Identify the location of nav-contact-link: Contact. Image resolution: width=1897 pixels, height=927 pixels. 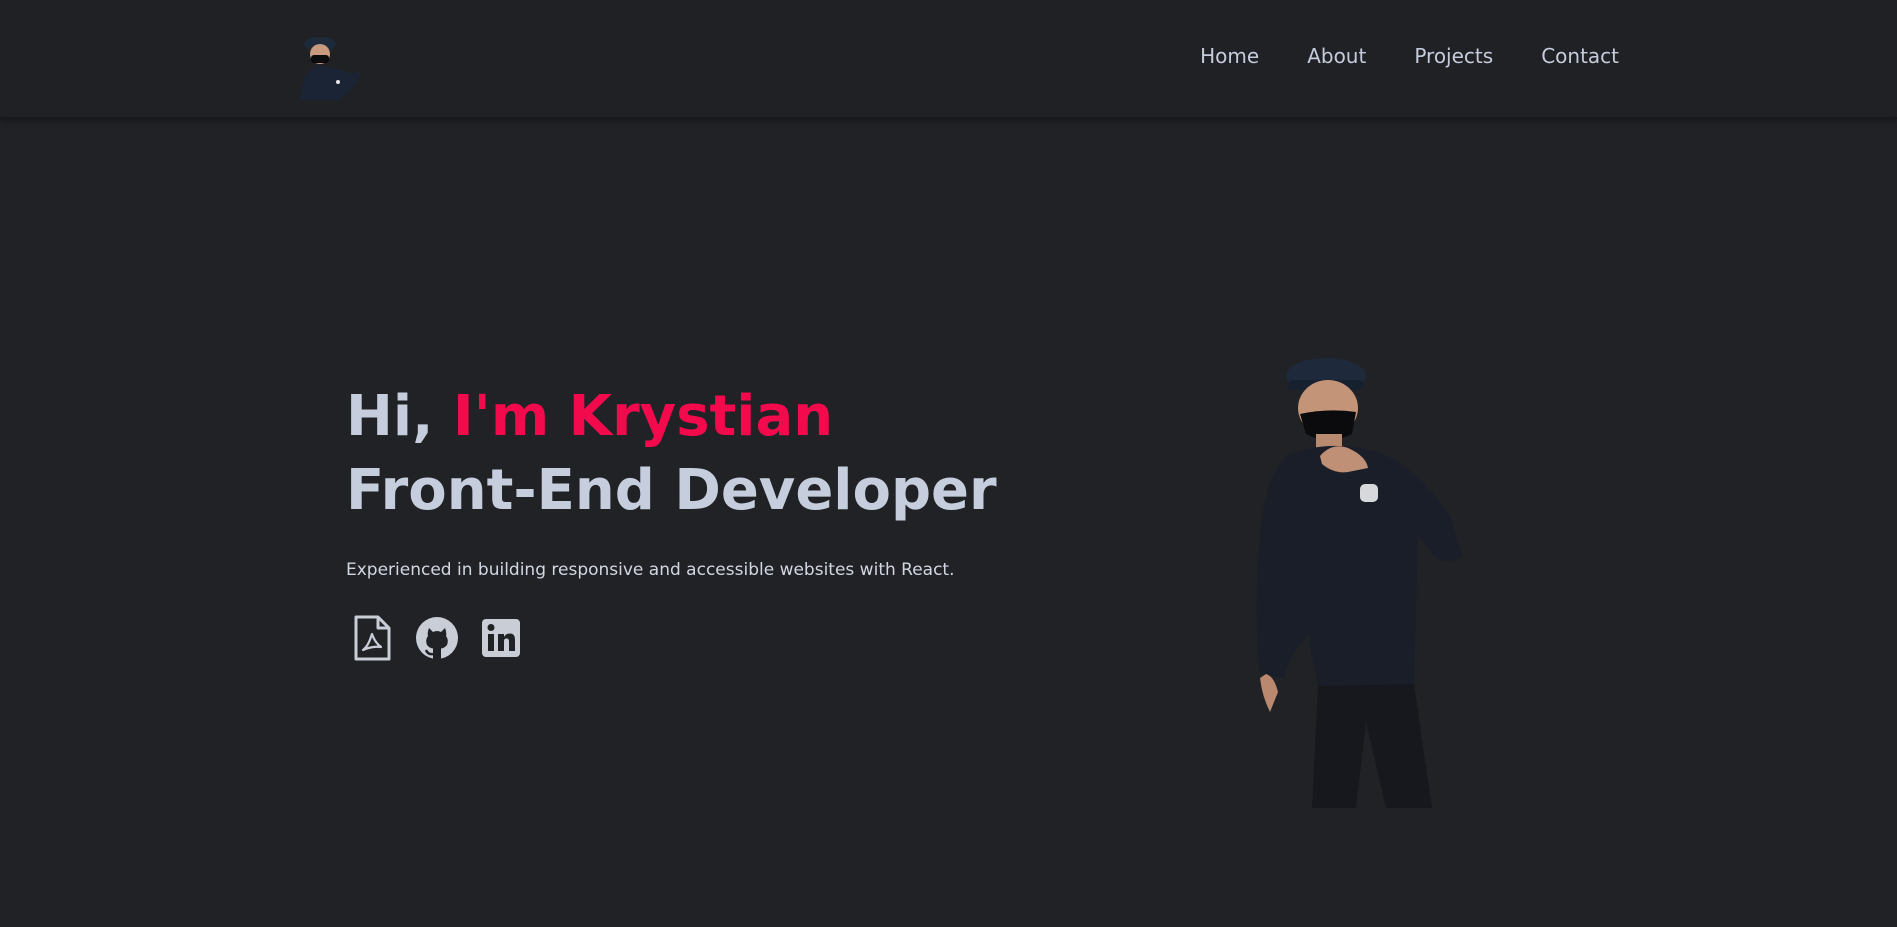
(1580, 56).